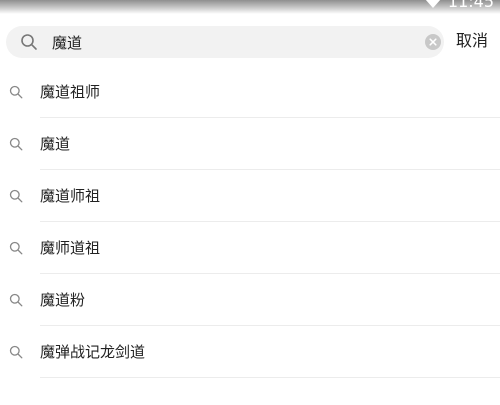 The height and width of the screenshot is (405, 500). I want to click on clear-icon, so click(433, 42).